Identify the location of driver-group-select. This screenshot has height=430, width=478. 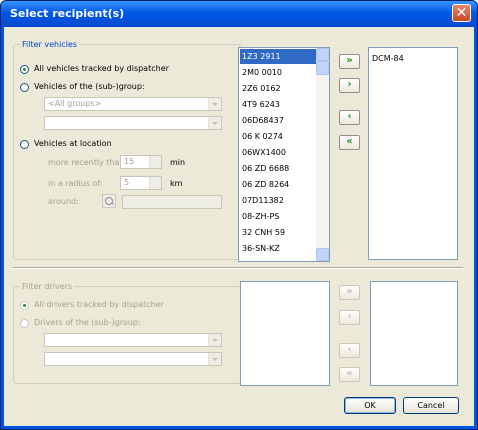
(133, 340).